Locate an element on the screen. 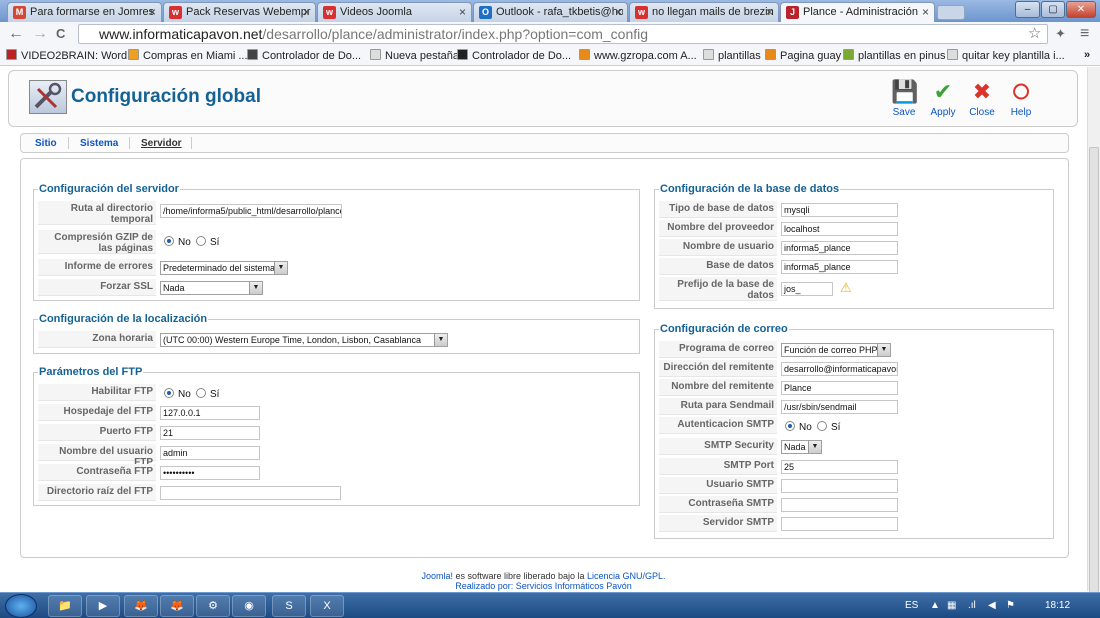 This screenshot has width=1100, height=618. start-button is located at coordinates (21, 606).